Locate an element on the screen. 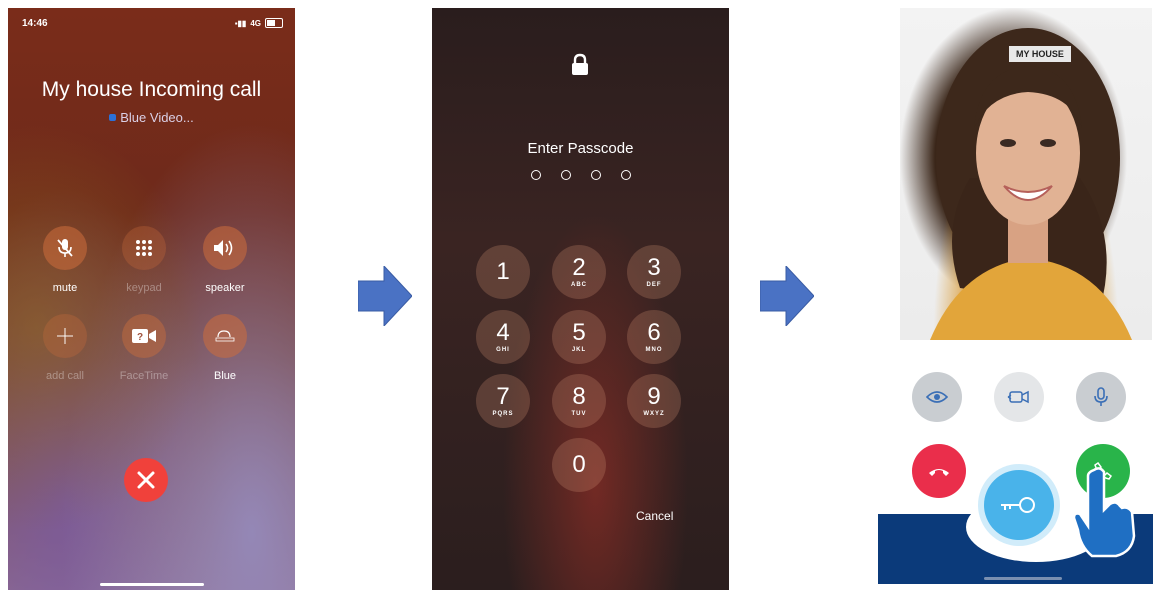 This screenshot has width=1158, height=590. eye-icon is located at coordinates (937, 397).